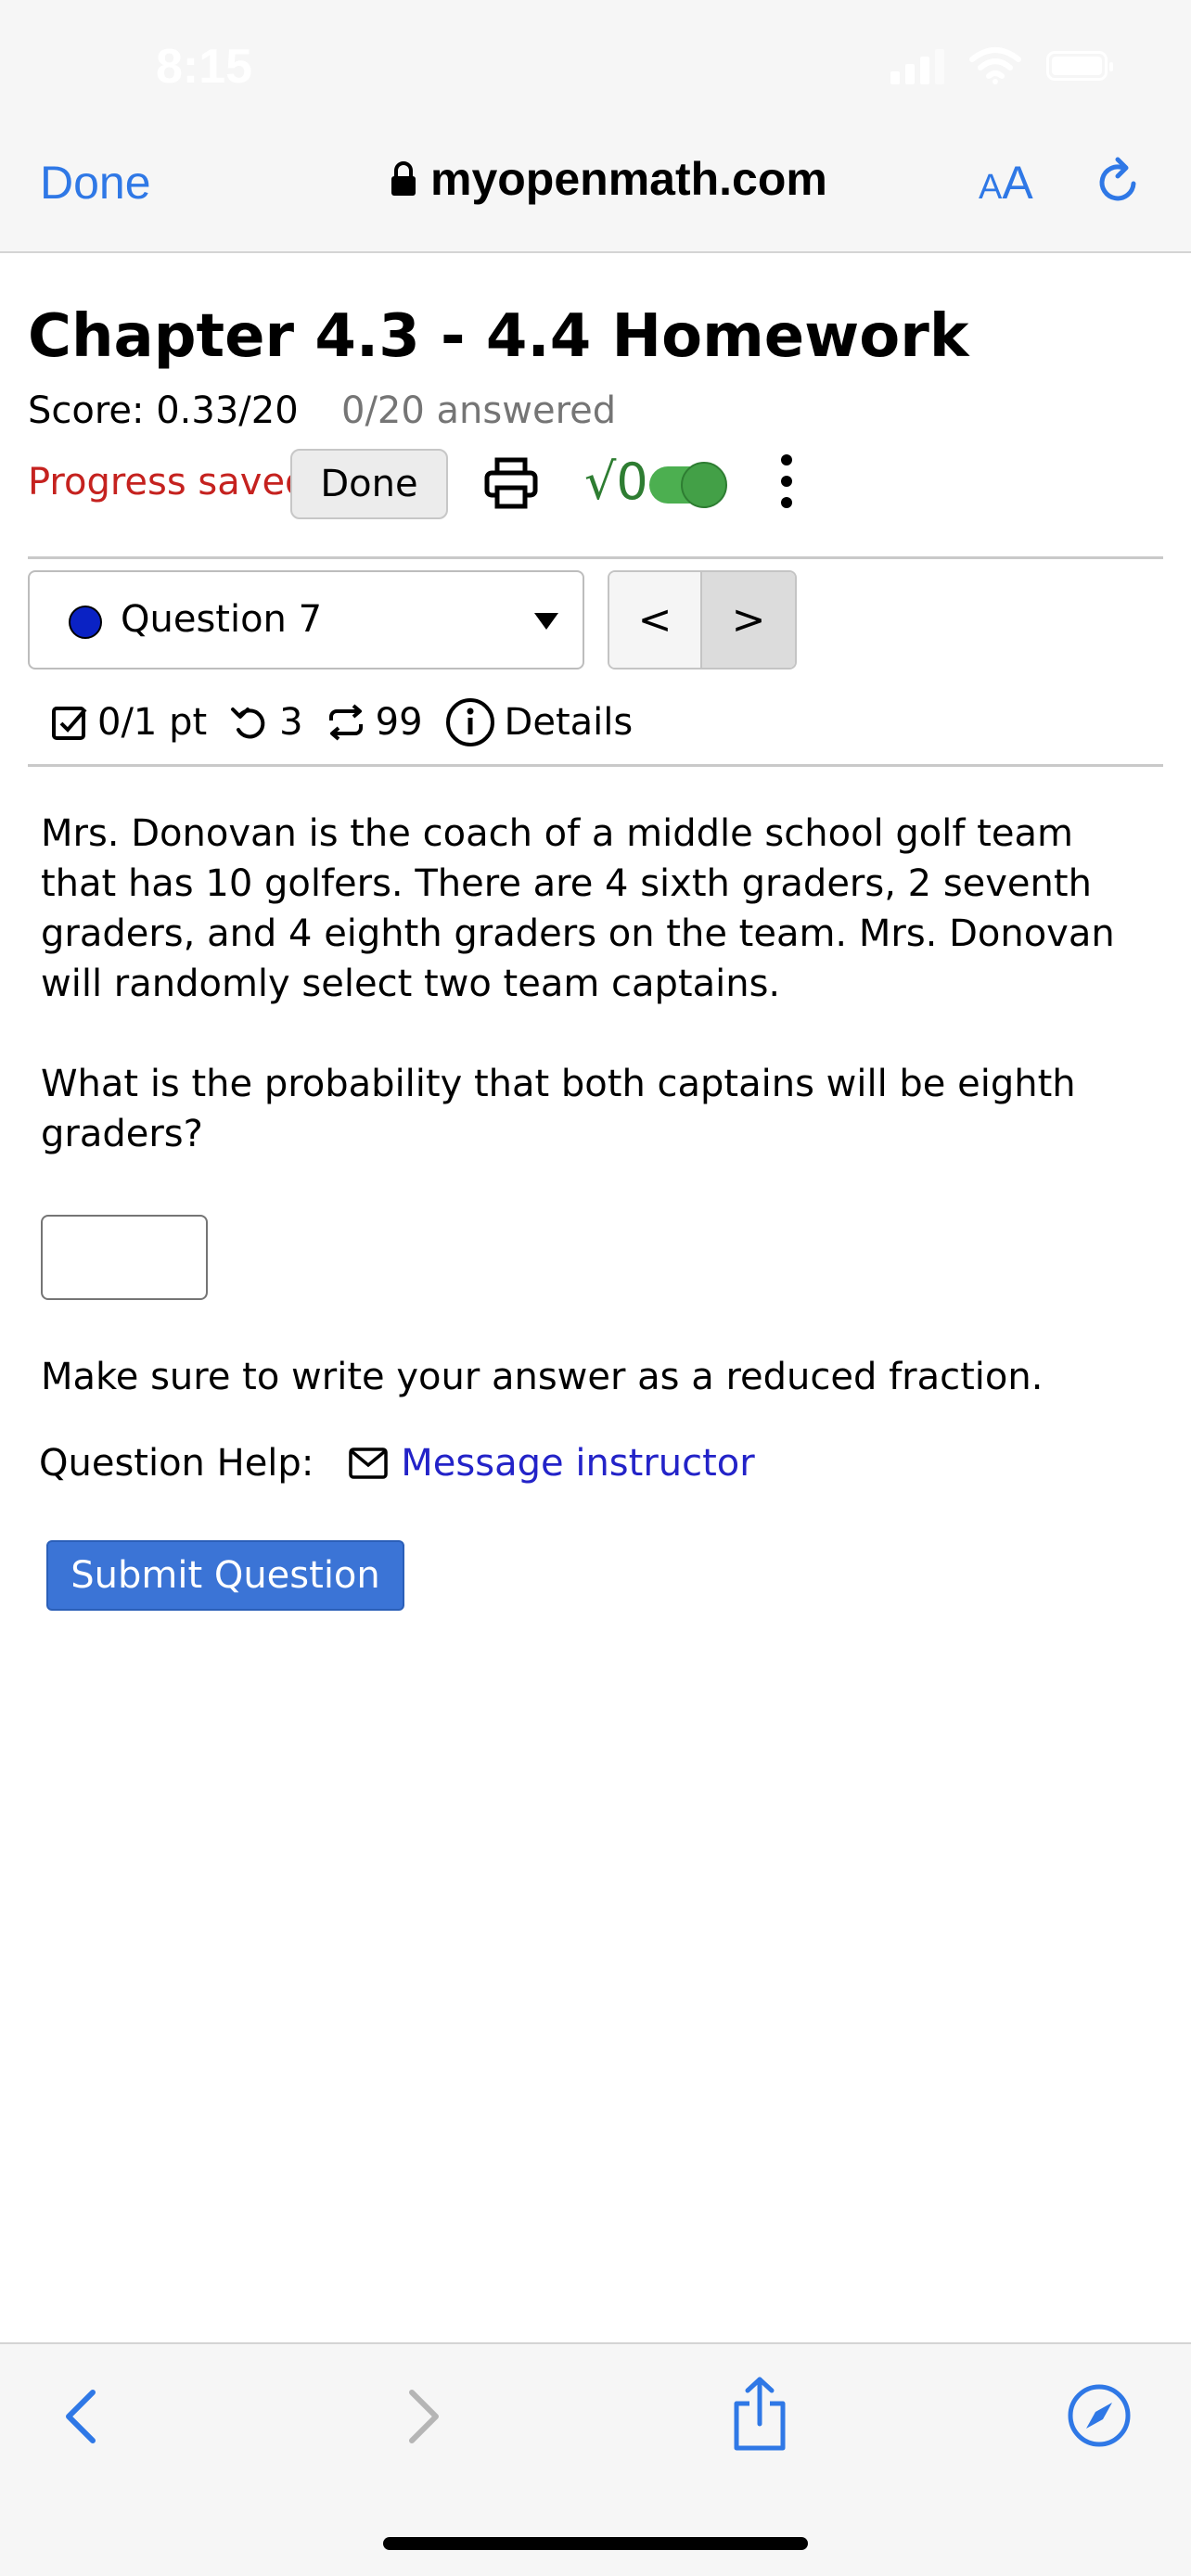 Image resolution: width=1191 pixels, height=2576 pixels. What do you see at coordinates (511, 483) in the screenshot?
I see `printer-icon` at bounding box center [511, 483].